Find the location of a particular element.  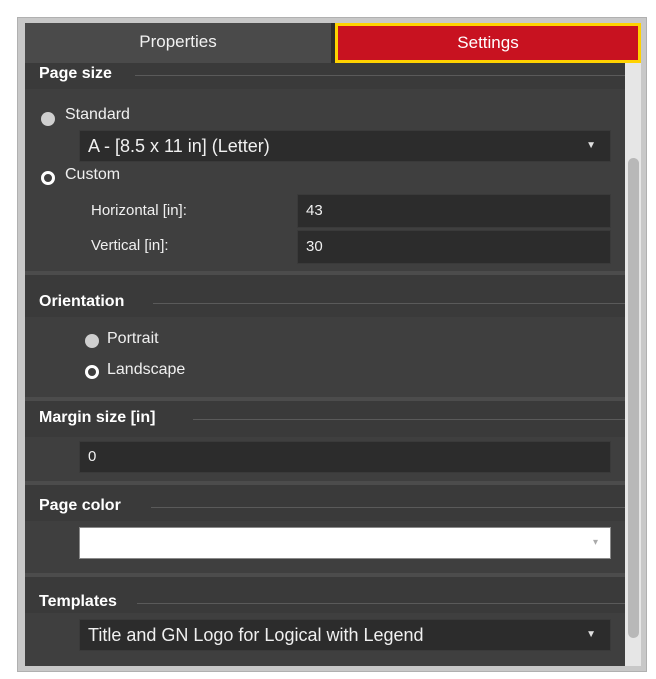

portrait-label: Portrait is located at coordinates (133, 338).